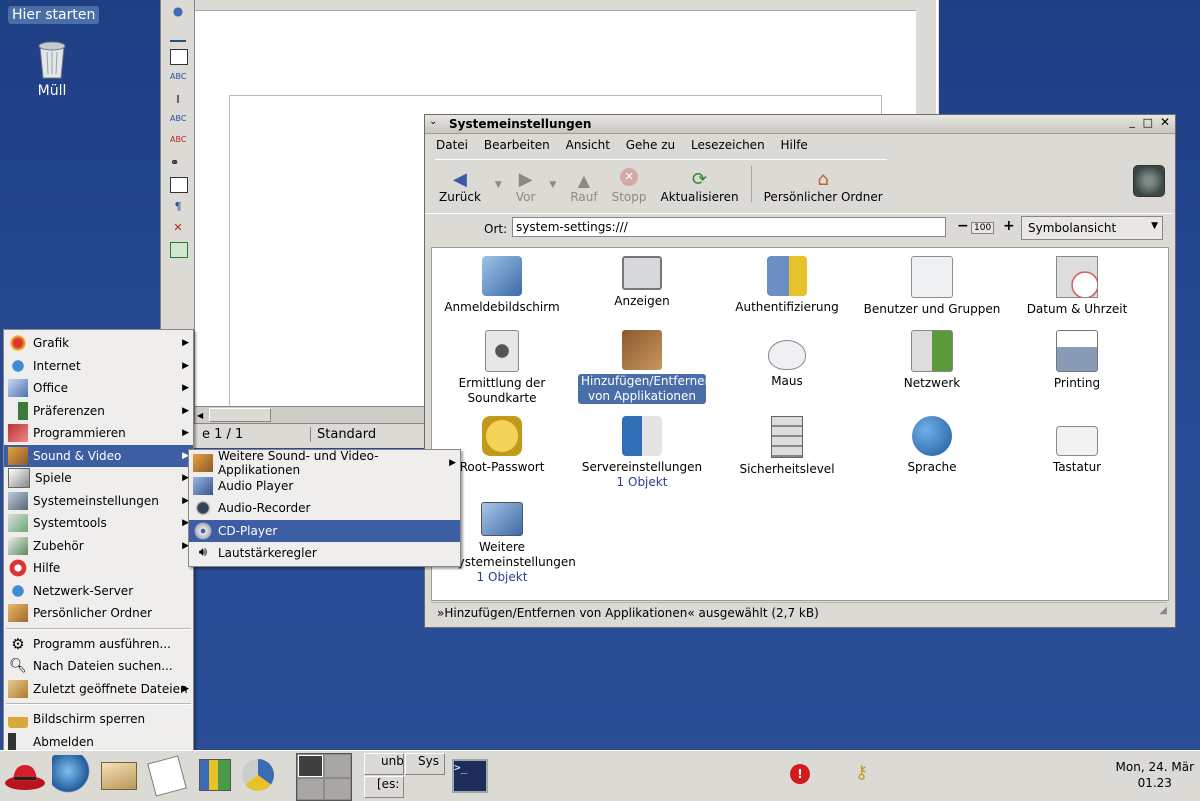 This screenshot has height=801, width=1200. What do you see at coordinates (1133, 121) in the screenshot?
I see `minimize-icon: _` at bounding box center [1133, 121].